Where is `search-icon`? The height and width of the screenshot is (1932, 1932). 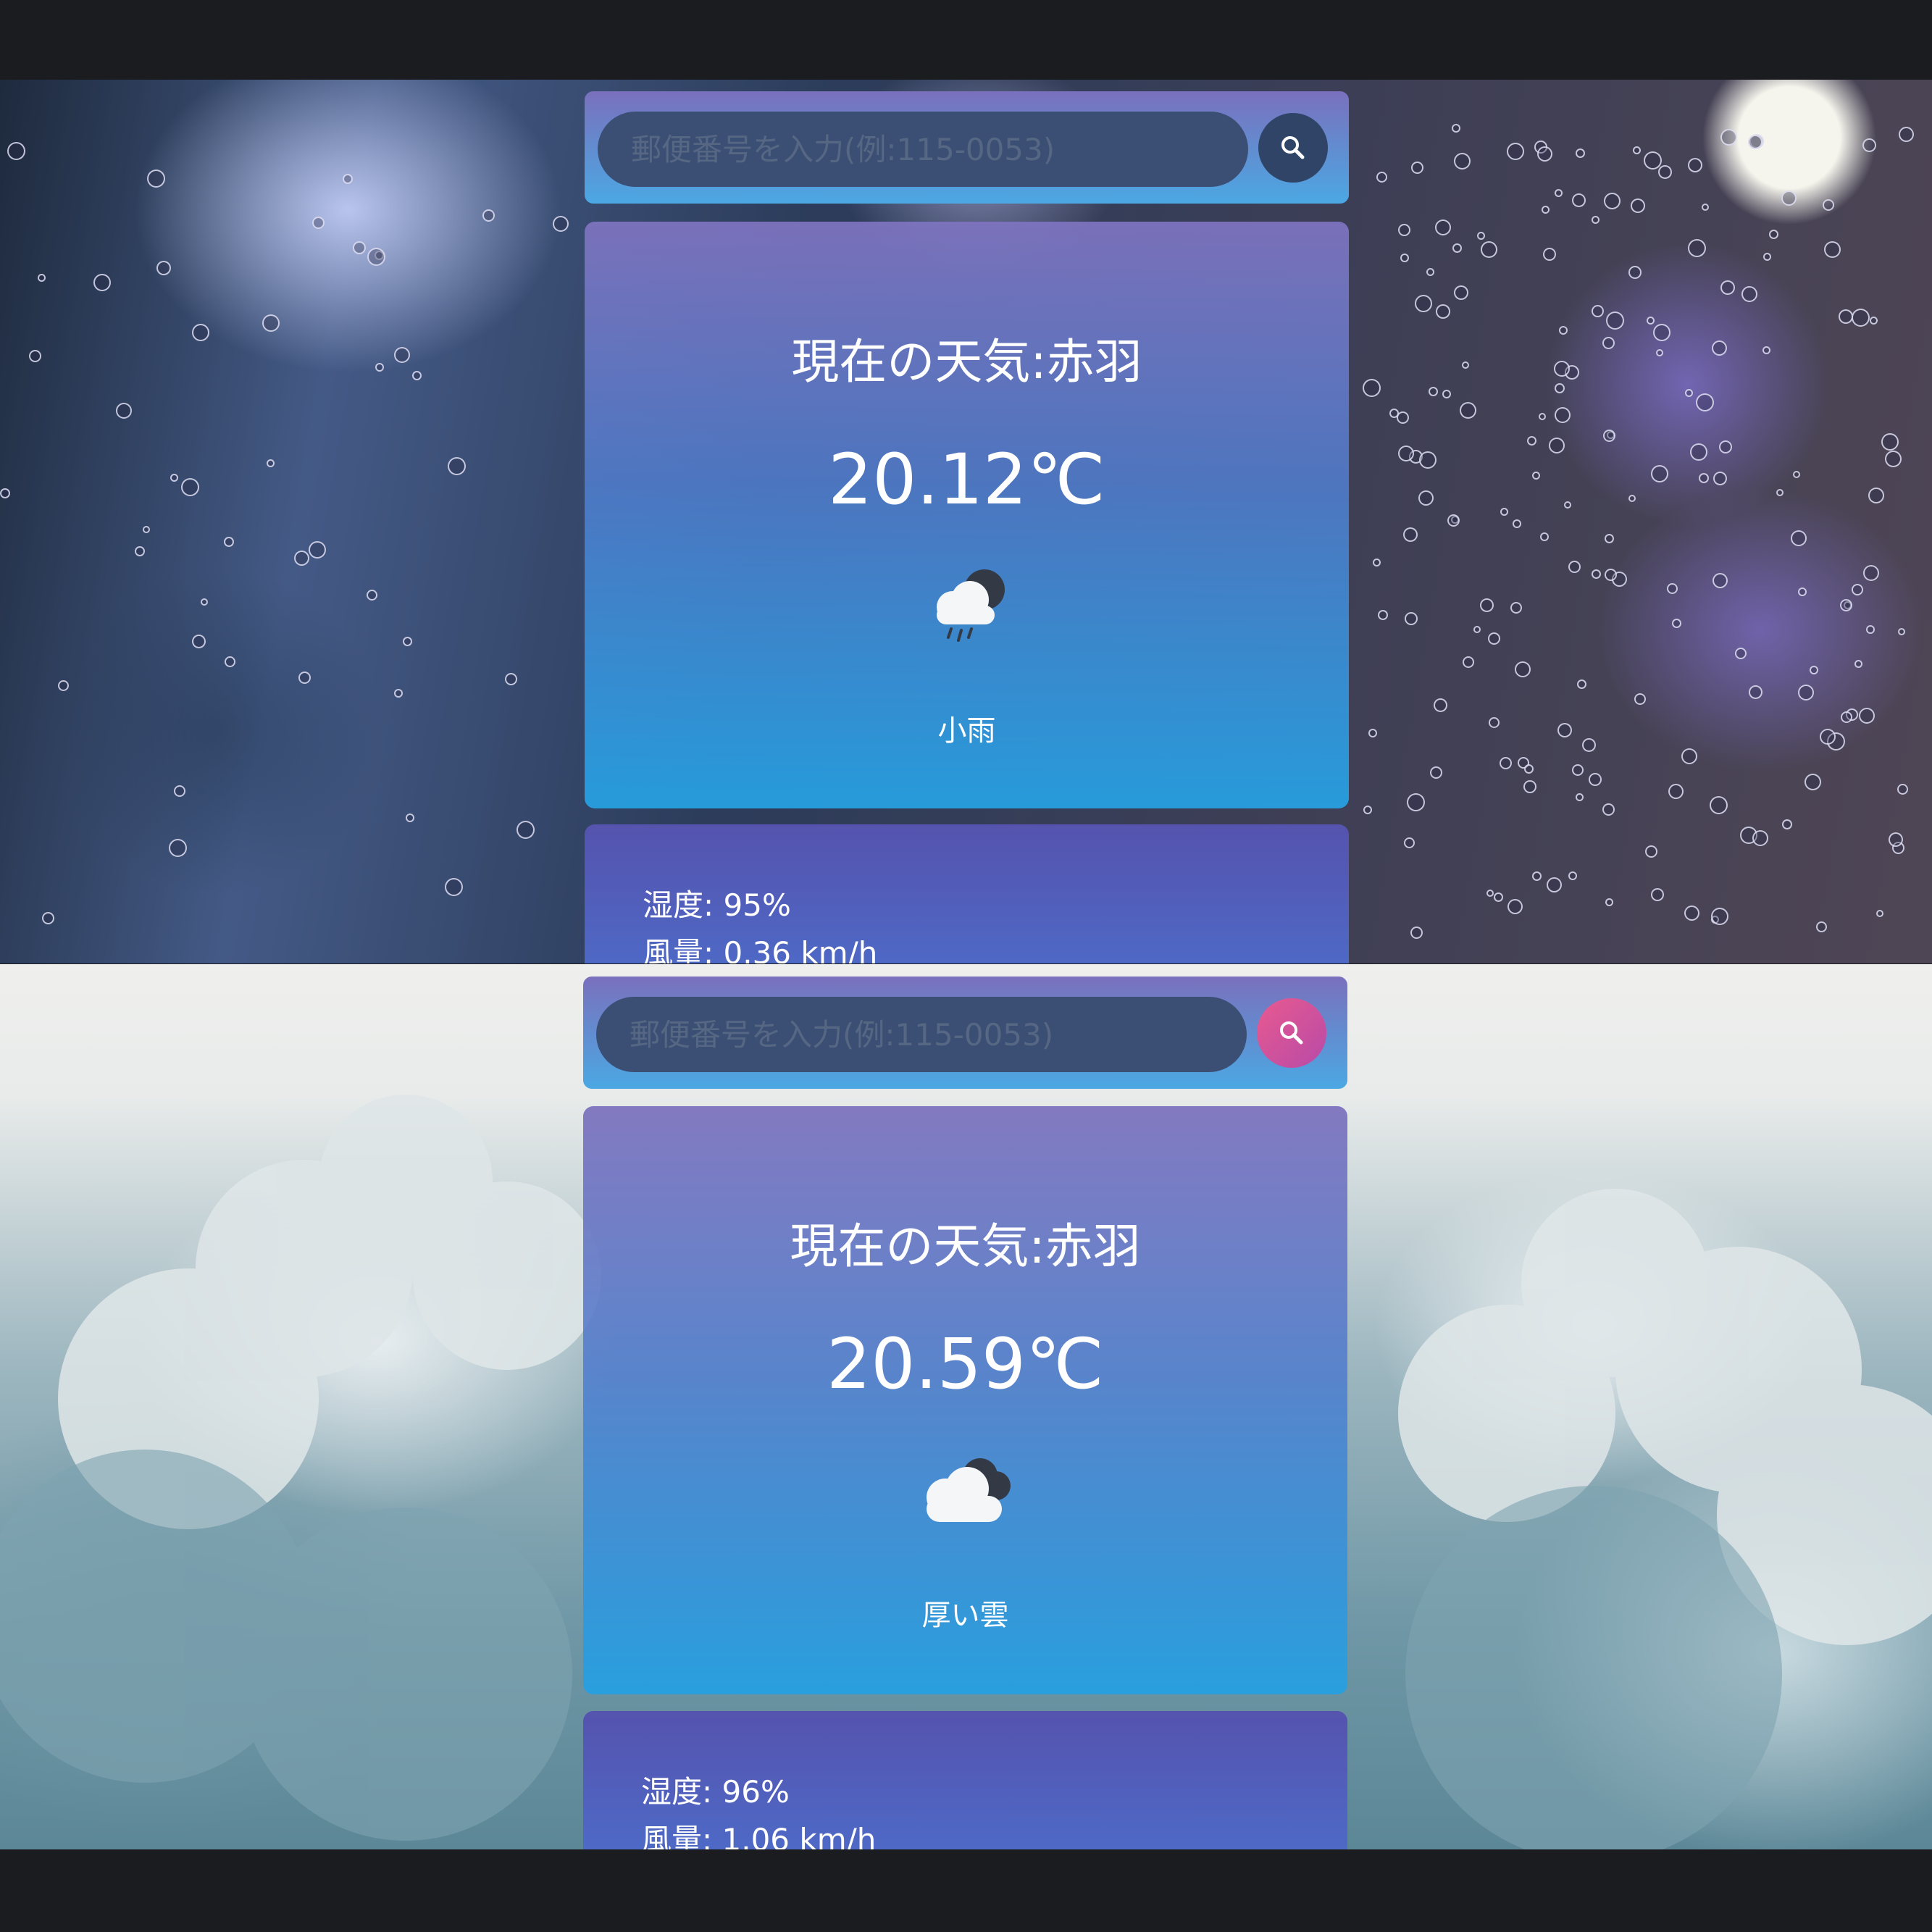 search-icon is located at coordinates (1291, 1033).